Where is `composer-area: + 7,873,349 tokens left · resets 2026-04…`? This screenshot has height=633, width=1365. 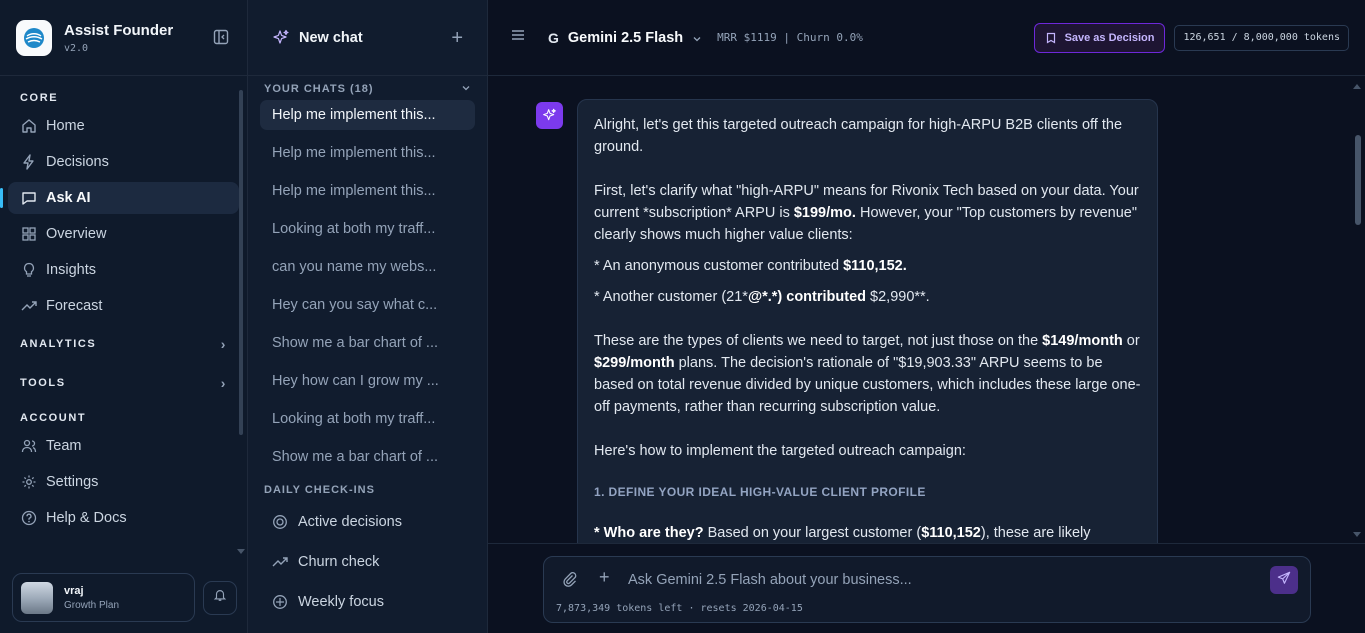
composer-area: + 7,873,349 tokens left · resets 2026-04… is located at coordinates (926, 588).